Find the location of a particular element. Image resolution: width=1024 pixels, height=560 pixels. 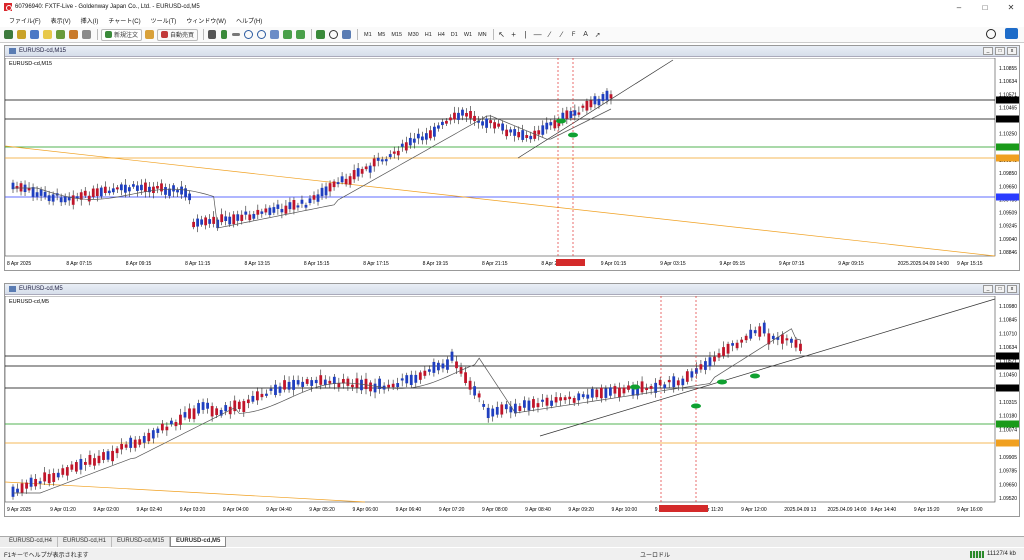

auto-scroll-icon is located at coordinates (287, 35).